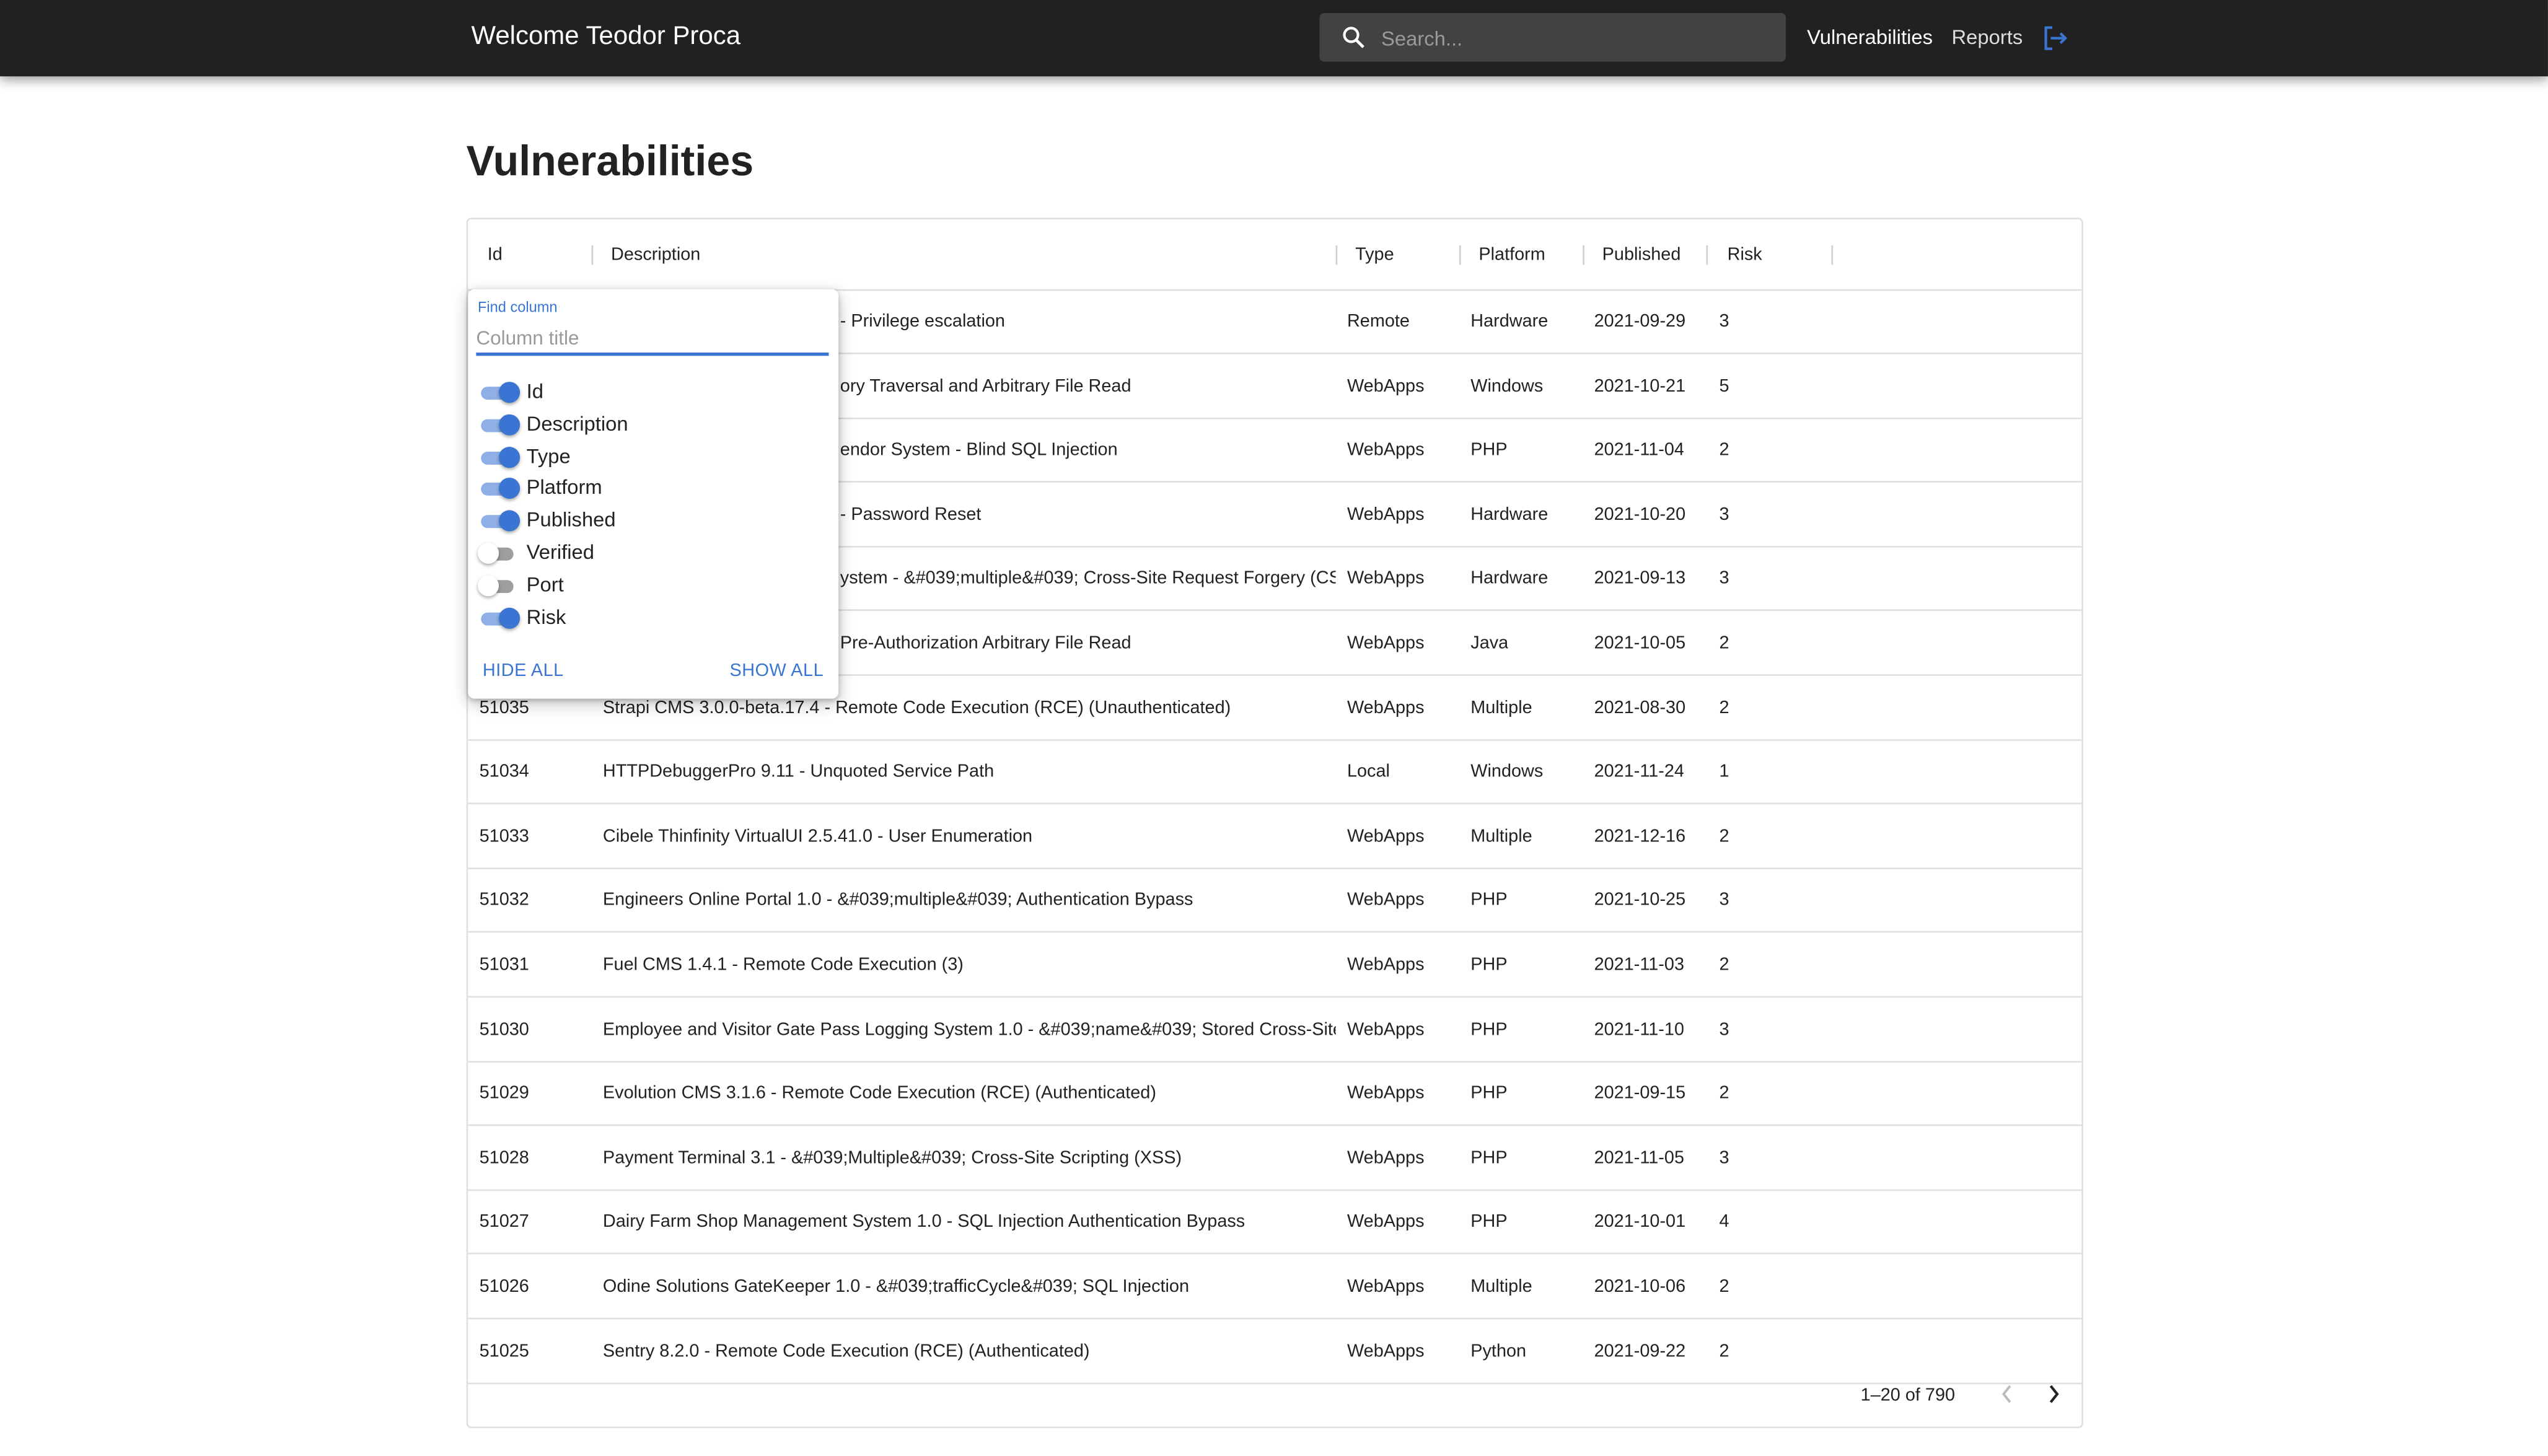 Image resolution: width=2548 pixels, height=1456 pixels. I want to click on logout-icon, so click(2055, 38).